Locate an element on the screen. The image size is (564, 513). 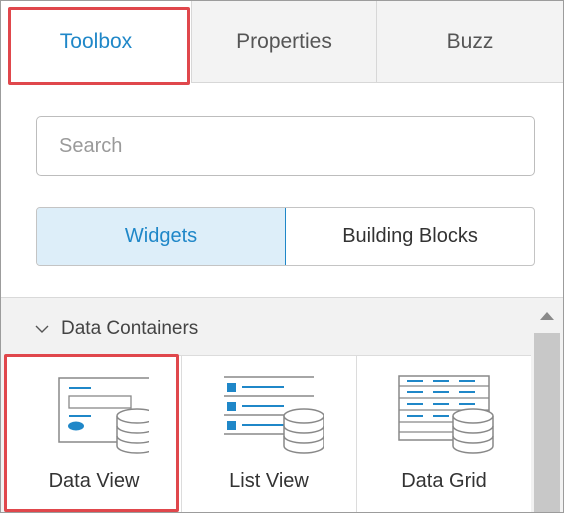
tab-toolbox: Toolbox is located at coordinates (96, 42).